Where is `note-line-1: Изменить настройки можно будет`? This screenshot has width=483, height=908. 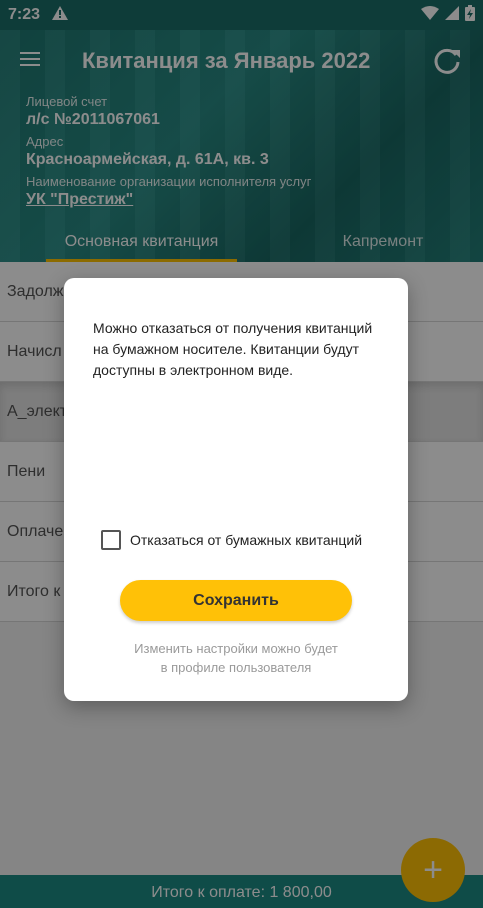
note-line-1: Изменить настройки можно будет is located at coordinates (236, 648).